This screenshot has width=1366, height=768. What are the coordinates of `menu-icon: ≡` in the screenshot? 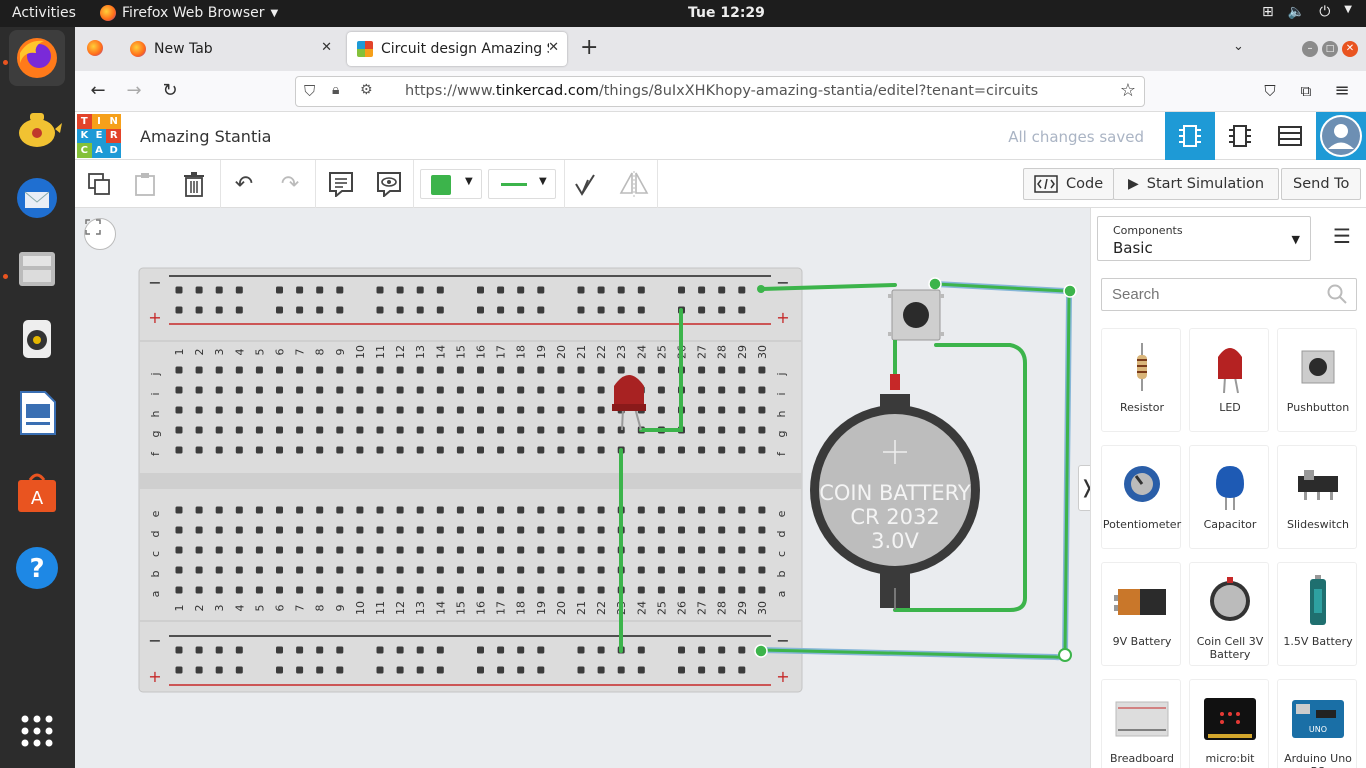 It's located at (1342, 92).